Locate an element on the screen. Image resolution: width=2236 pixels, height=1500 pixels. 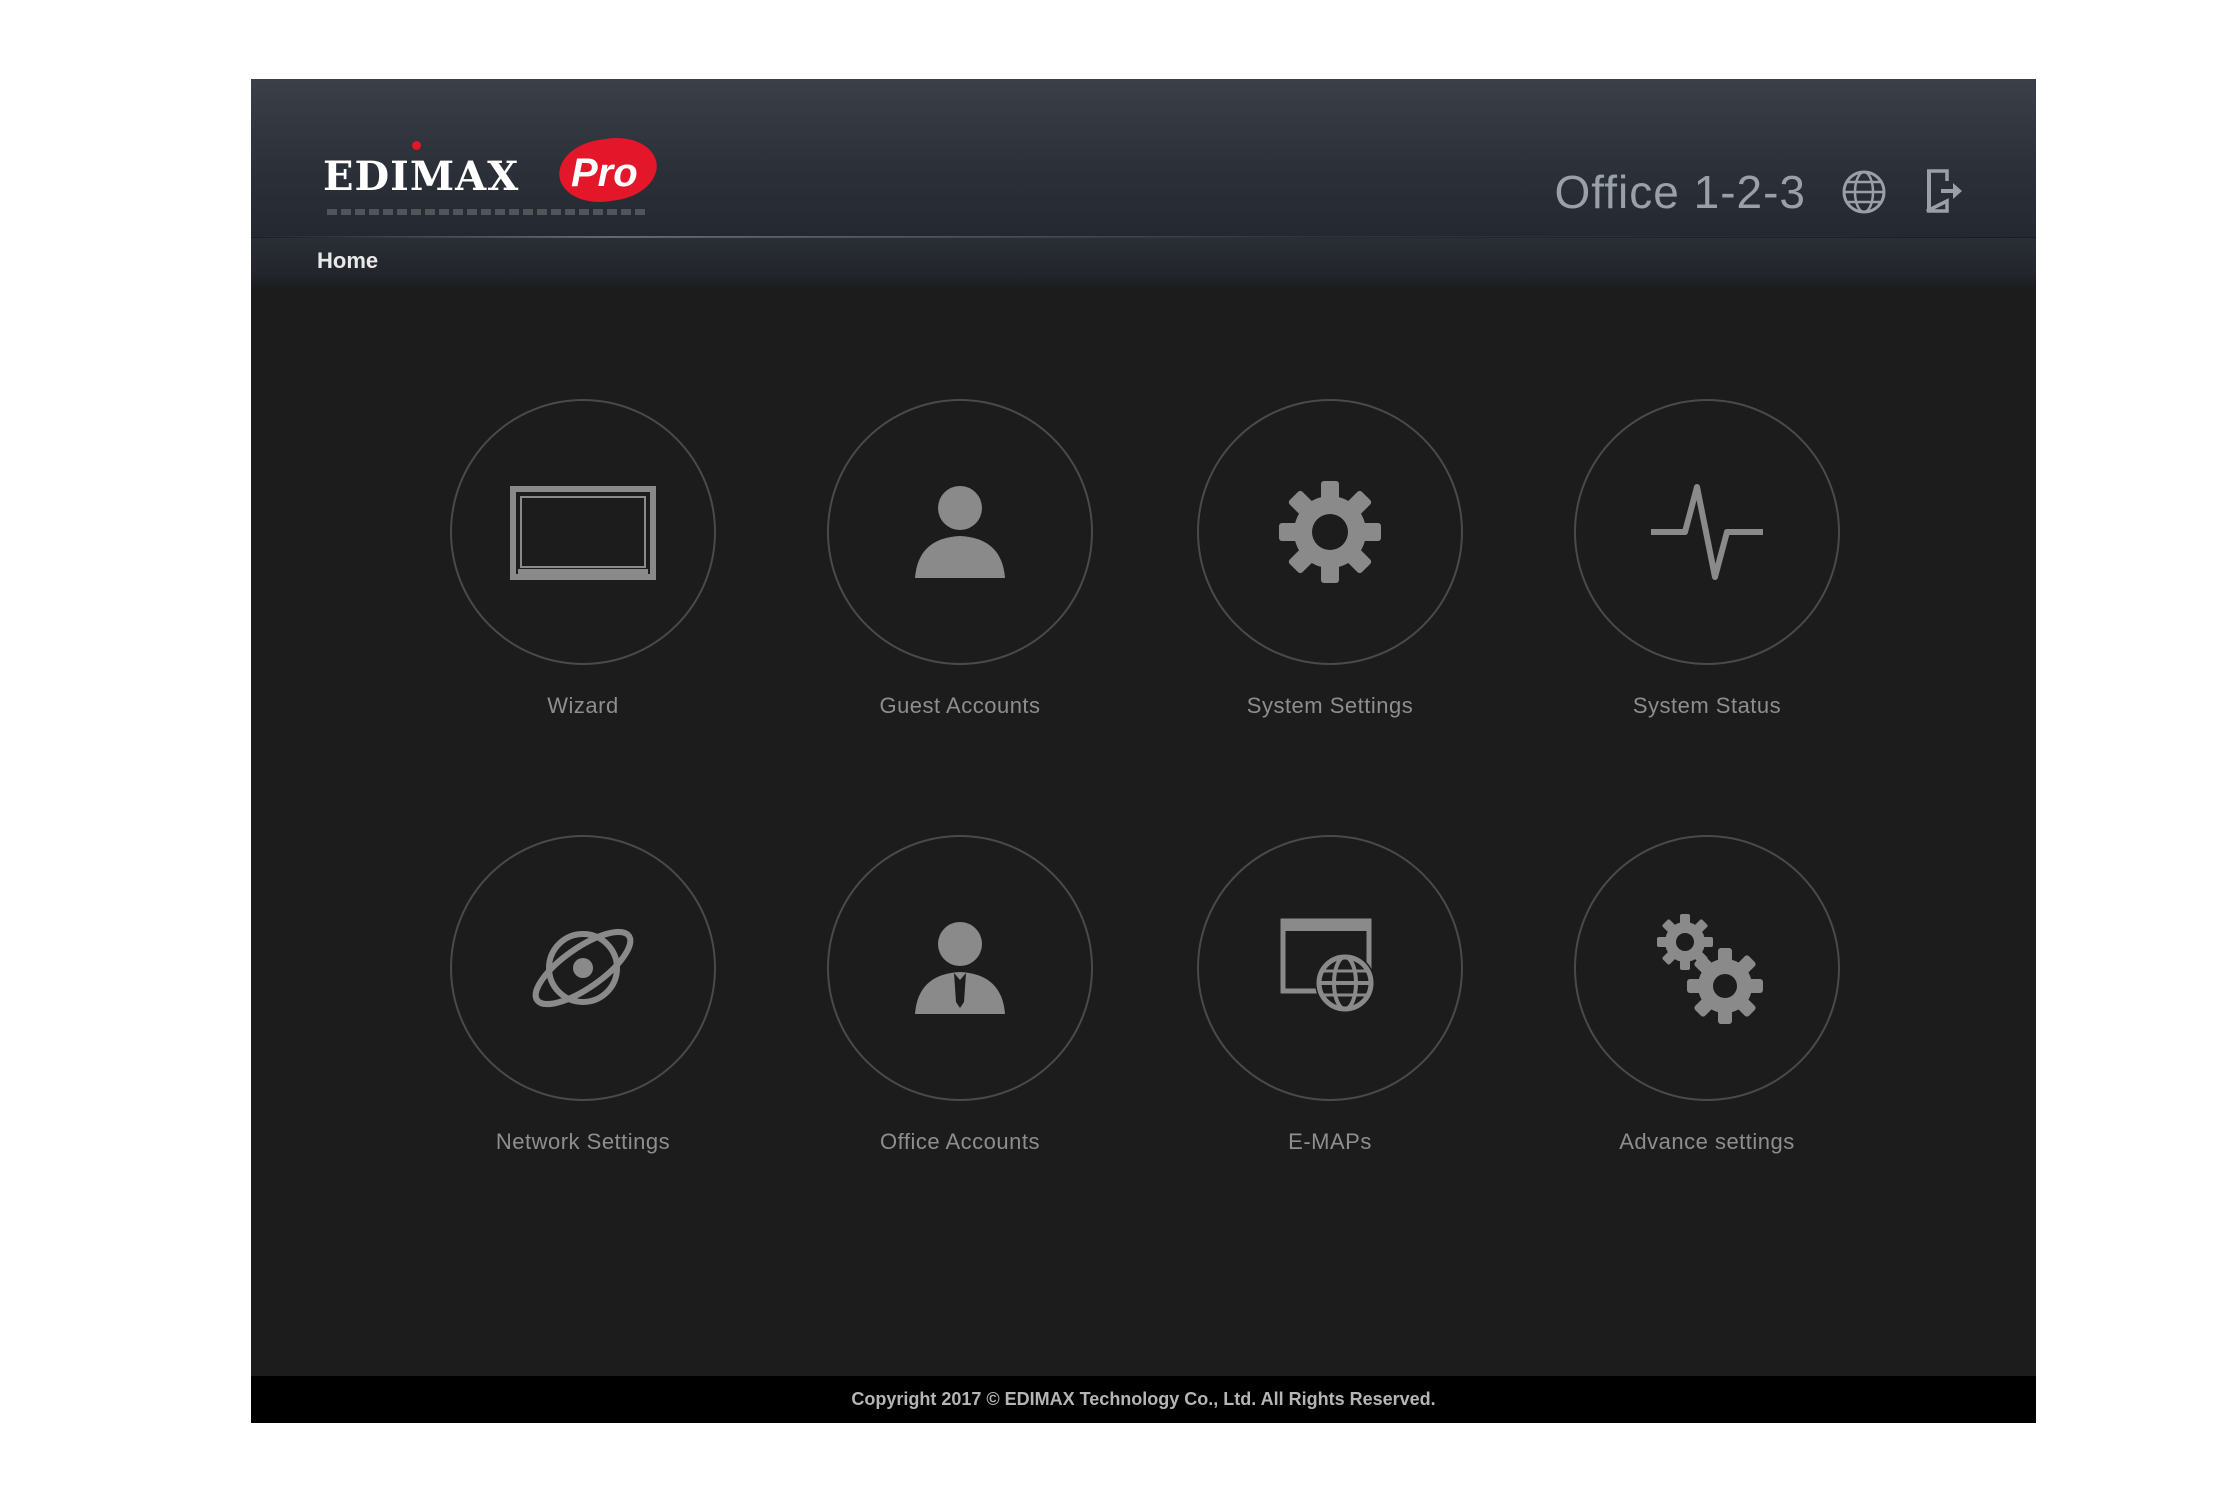
gear-icon is located at coordinates (1330, 532).